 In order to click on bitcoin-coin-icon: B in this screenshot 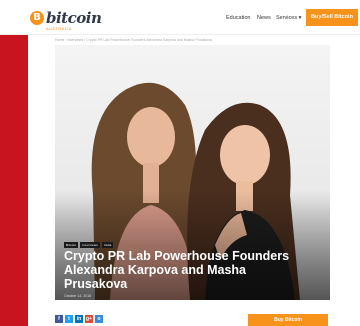, I will do `click(37, 18)`.